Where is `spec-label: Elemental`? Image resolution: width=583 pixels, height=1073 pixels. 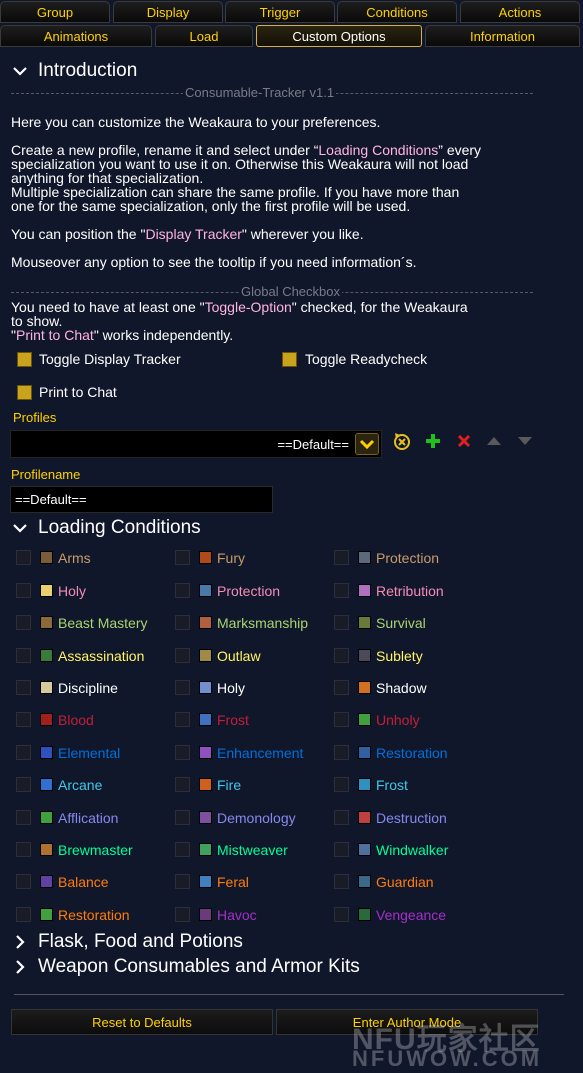 spec-label: Elemental is located at coordinates (89, 752).